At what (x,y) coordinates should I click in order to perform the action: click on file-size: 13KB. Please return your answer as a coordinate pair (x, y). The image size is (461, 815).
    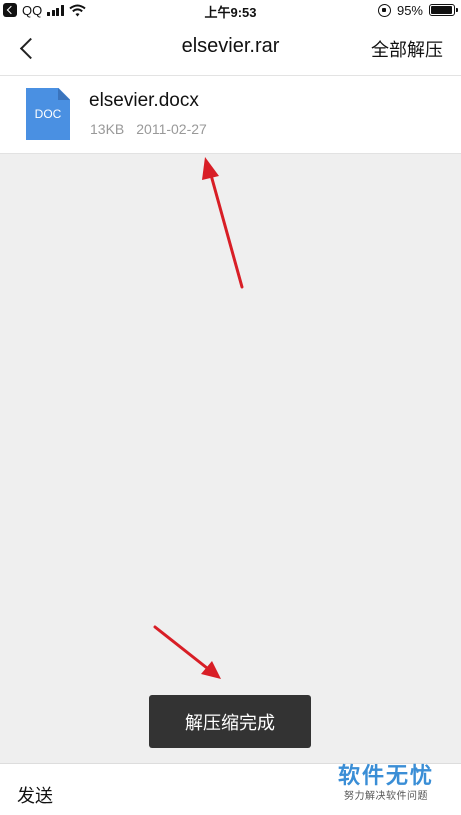
    Looking at the image, I should click on (107, 129).